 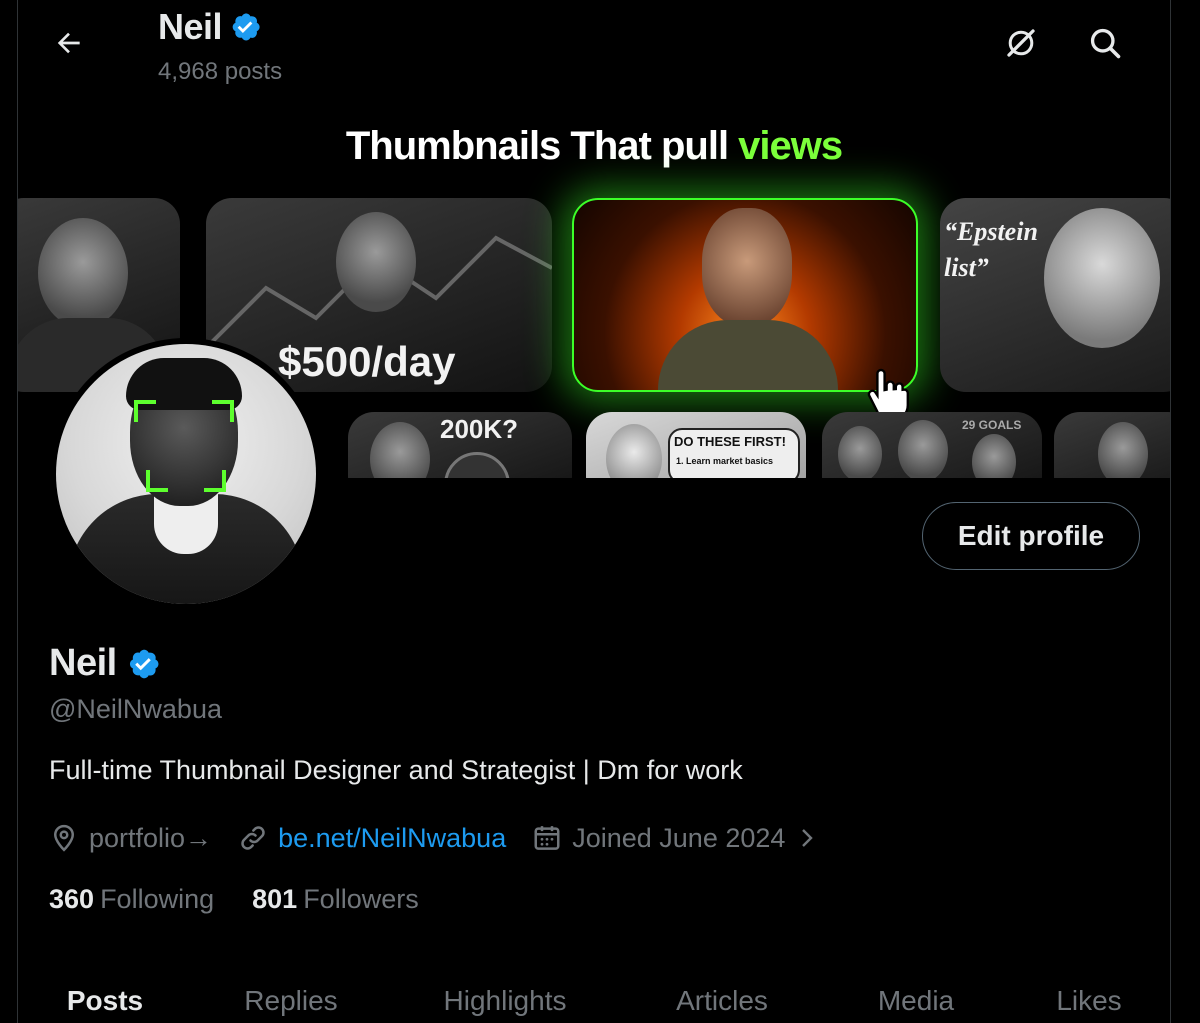 I want to click on profile-website: be.net/NeilNwabua, so click(x=372, y=838).